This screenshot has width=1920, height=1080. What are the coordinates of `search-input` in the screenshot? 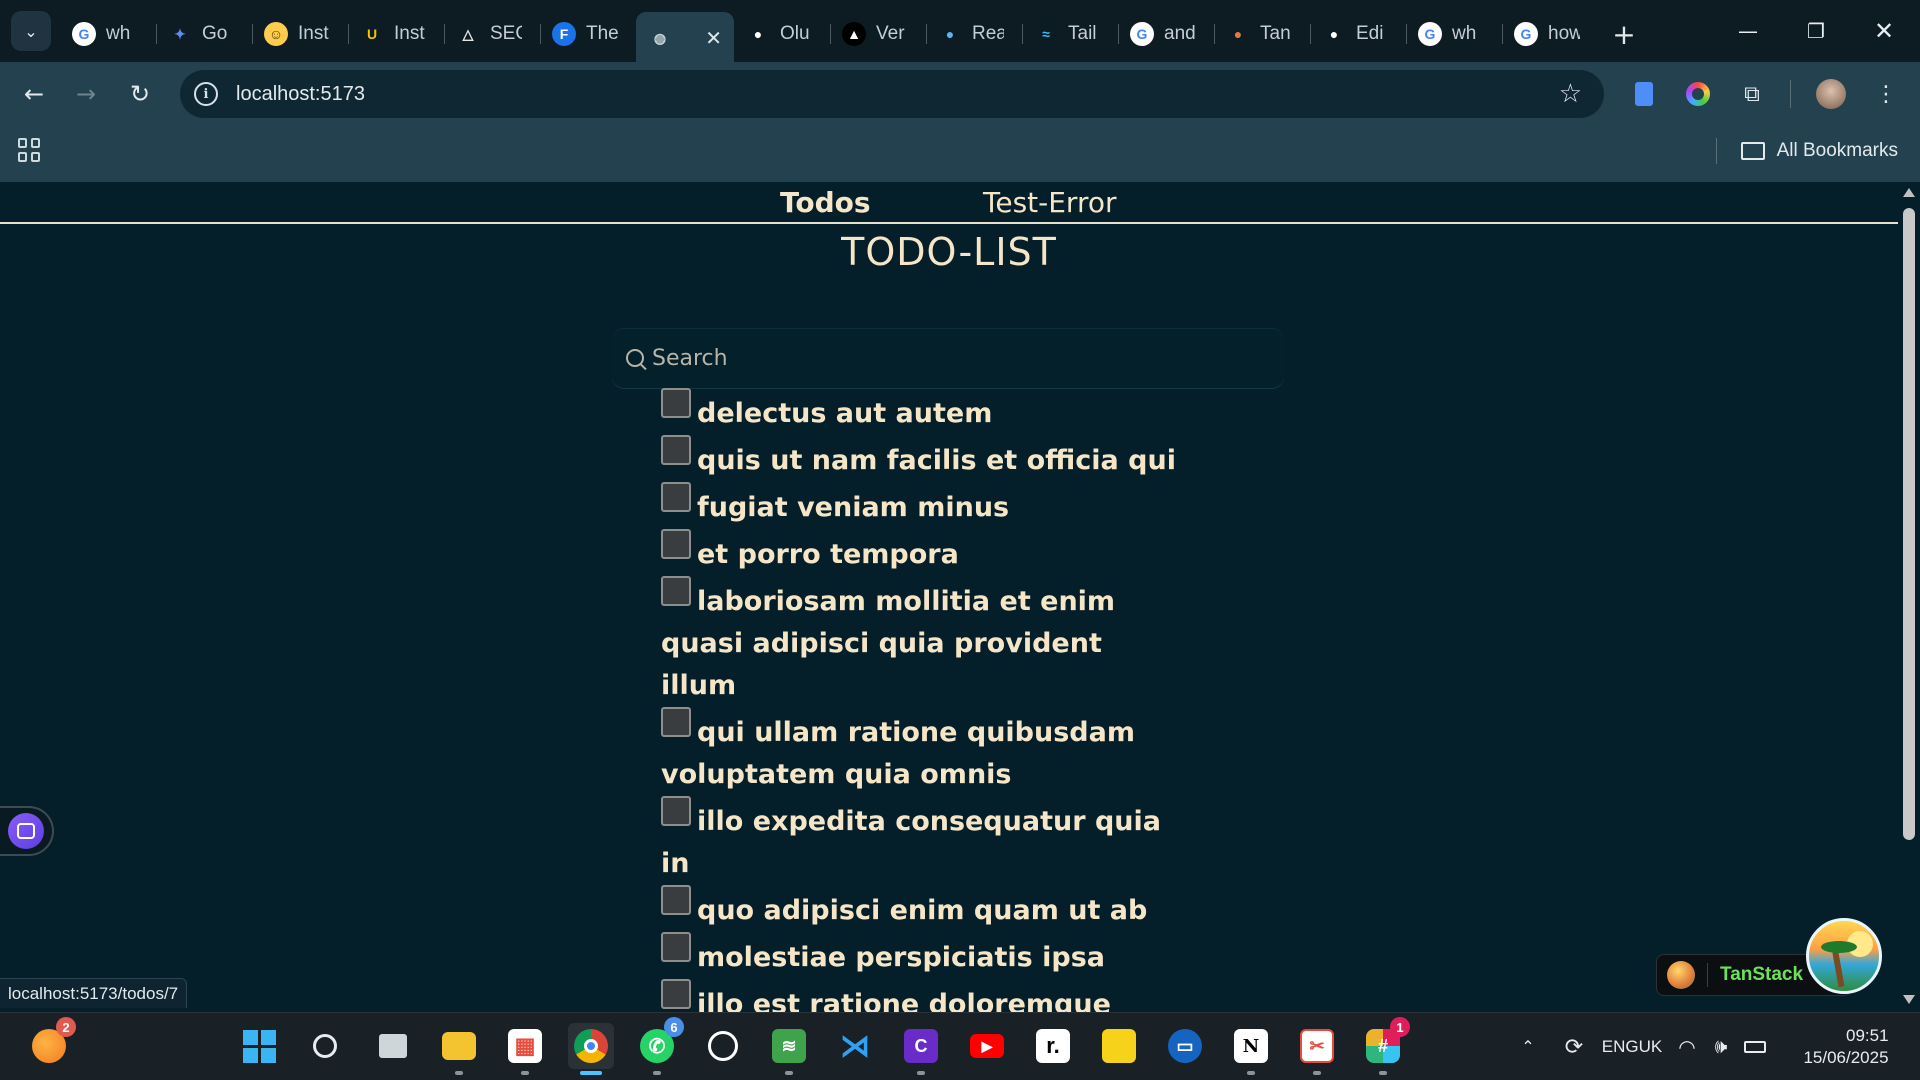 It's located at (952, 358).